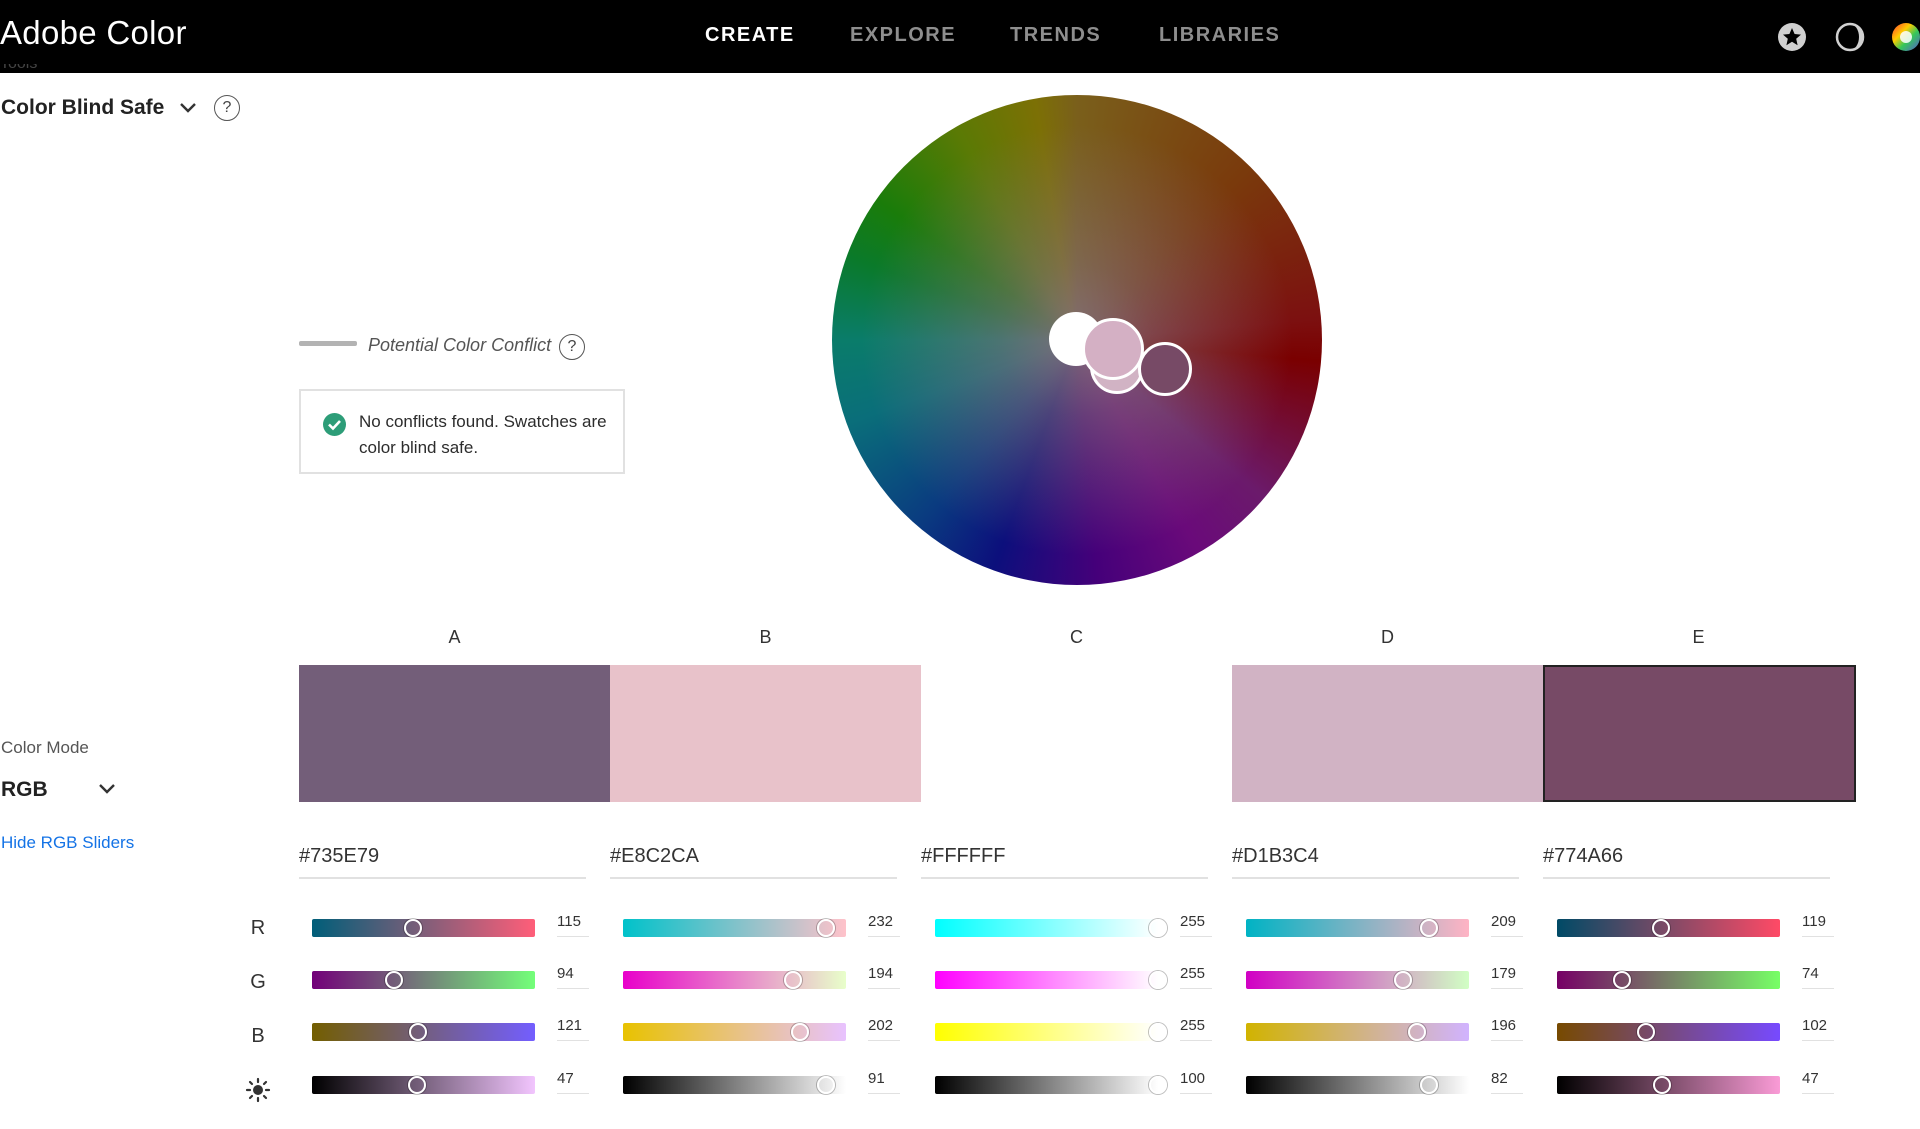 The width and height of the screenshot is (1920, 1129). What do you see at coordinates (573, 1029) in the screenshot?
I see `slider-value-b-a: 121` at bounding box center [573, 1029].